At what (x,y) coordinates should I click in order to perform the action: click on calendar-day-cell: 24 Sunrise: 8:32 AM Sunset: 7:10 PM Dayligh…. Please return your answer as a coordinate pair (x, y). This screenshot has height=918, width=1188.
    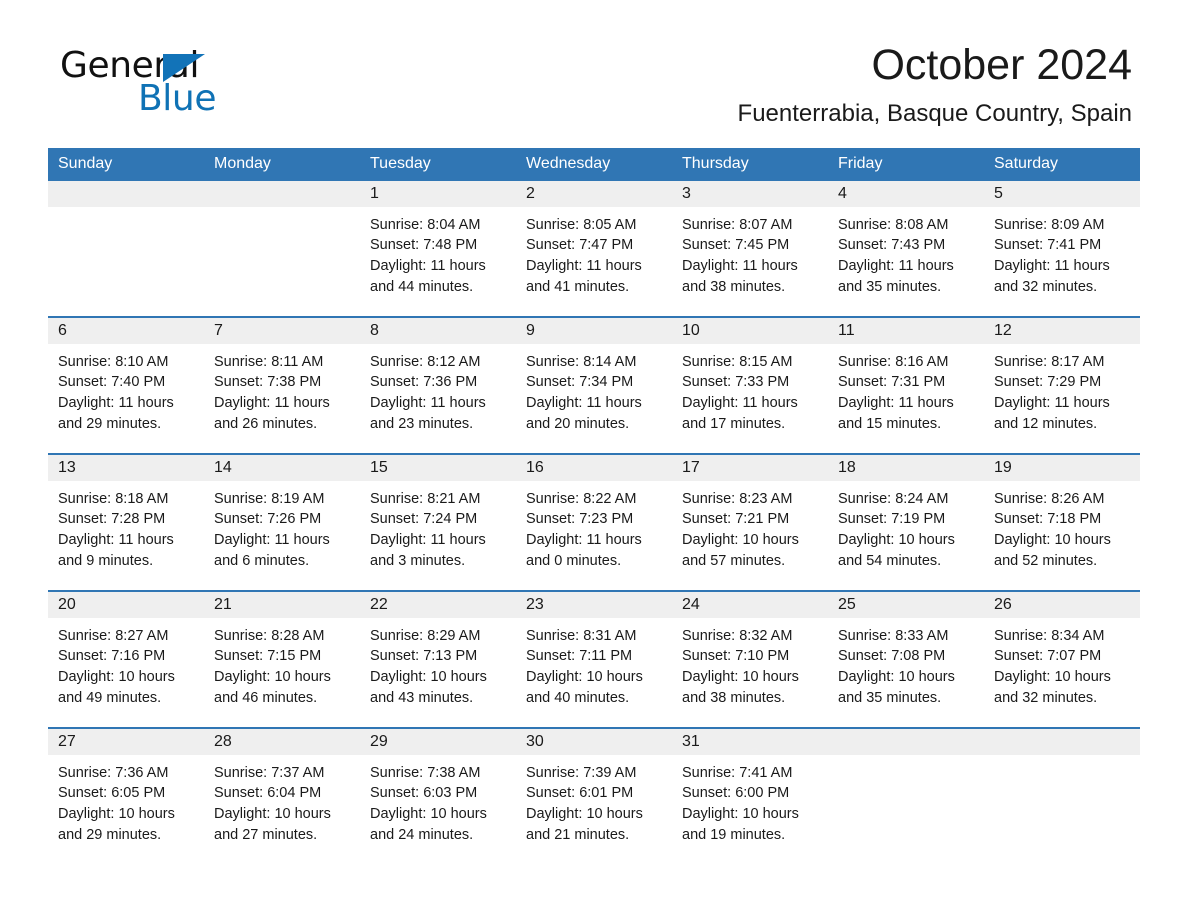
    Looking at the image, I should click on (750, 658).